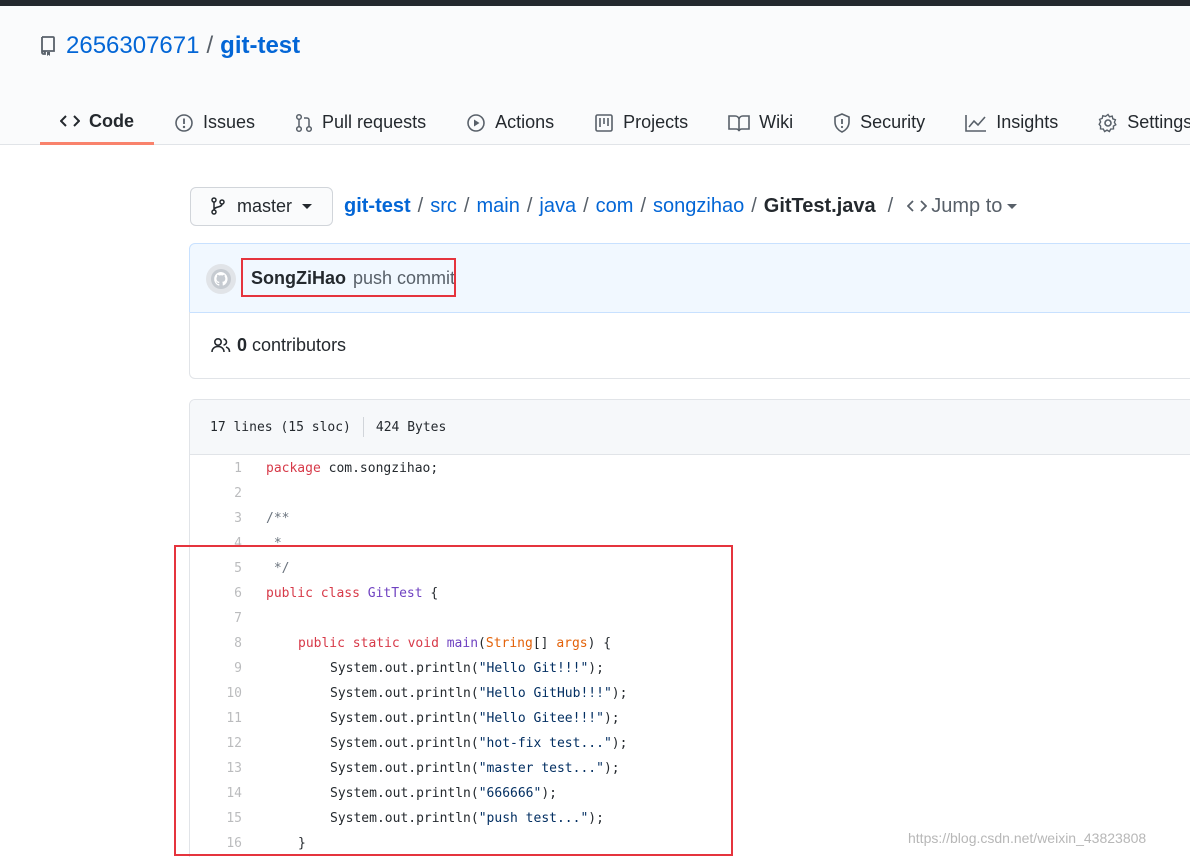  Describe the element at coordinates (497, 206) in the screenshot. I see `breadcrumb-link-main: main` at that location.